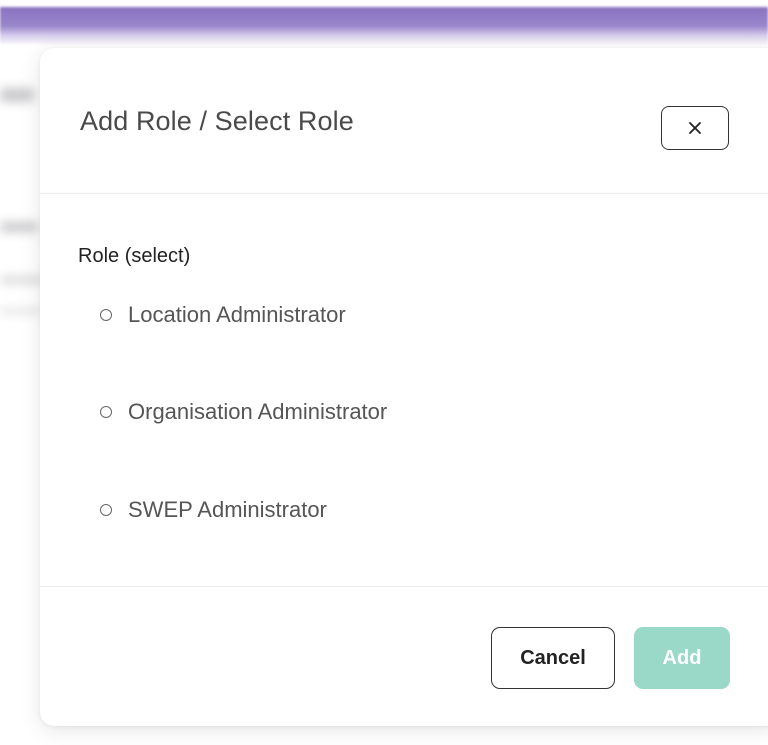 This screenshot has width=768, height=745. What do you see at coordinates (553, 658) in the screenshot?
I see `cancel-button: Cancel` at bounding box center [553, 658].